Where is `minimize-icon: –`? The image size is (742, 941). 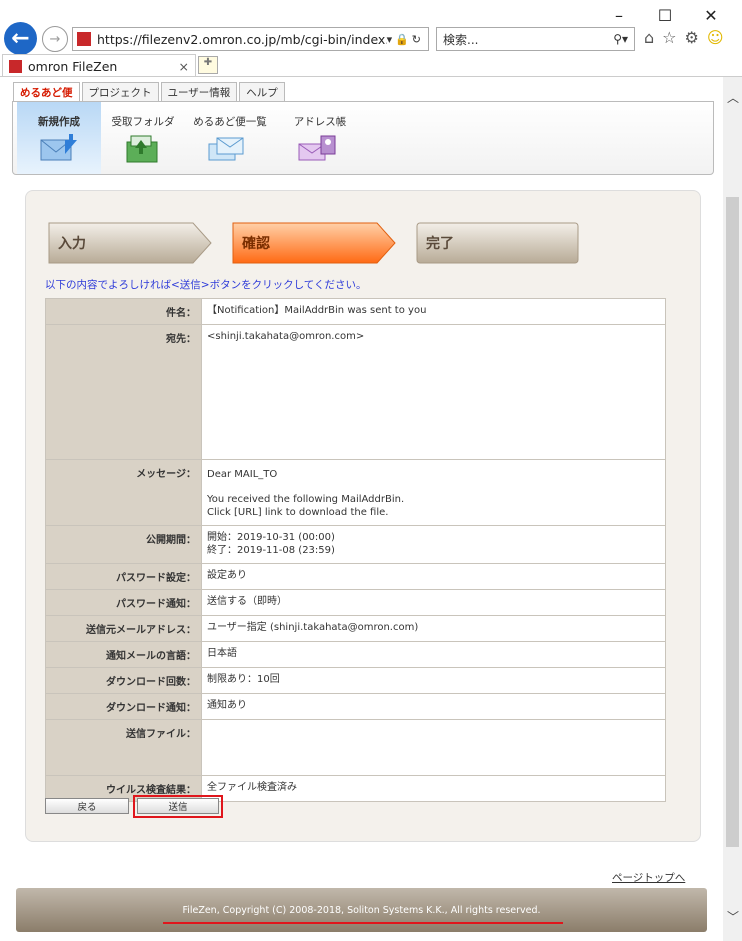 minimize-icon: – is located at coordinates (619, 15).